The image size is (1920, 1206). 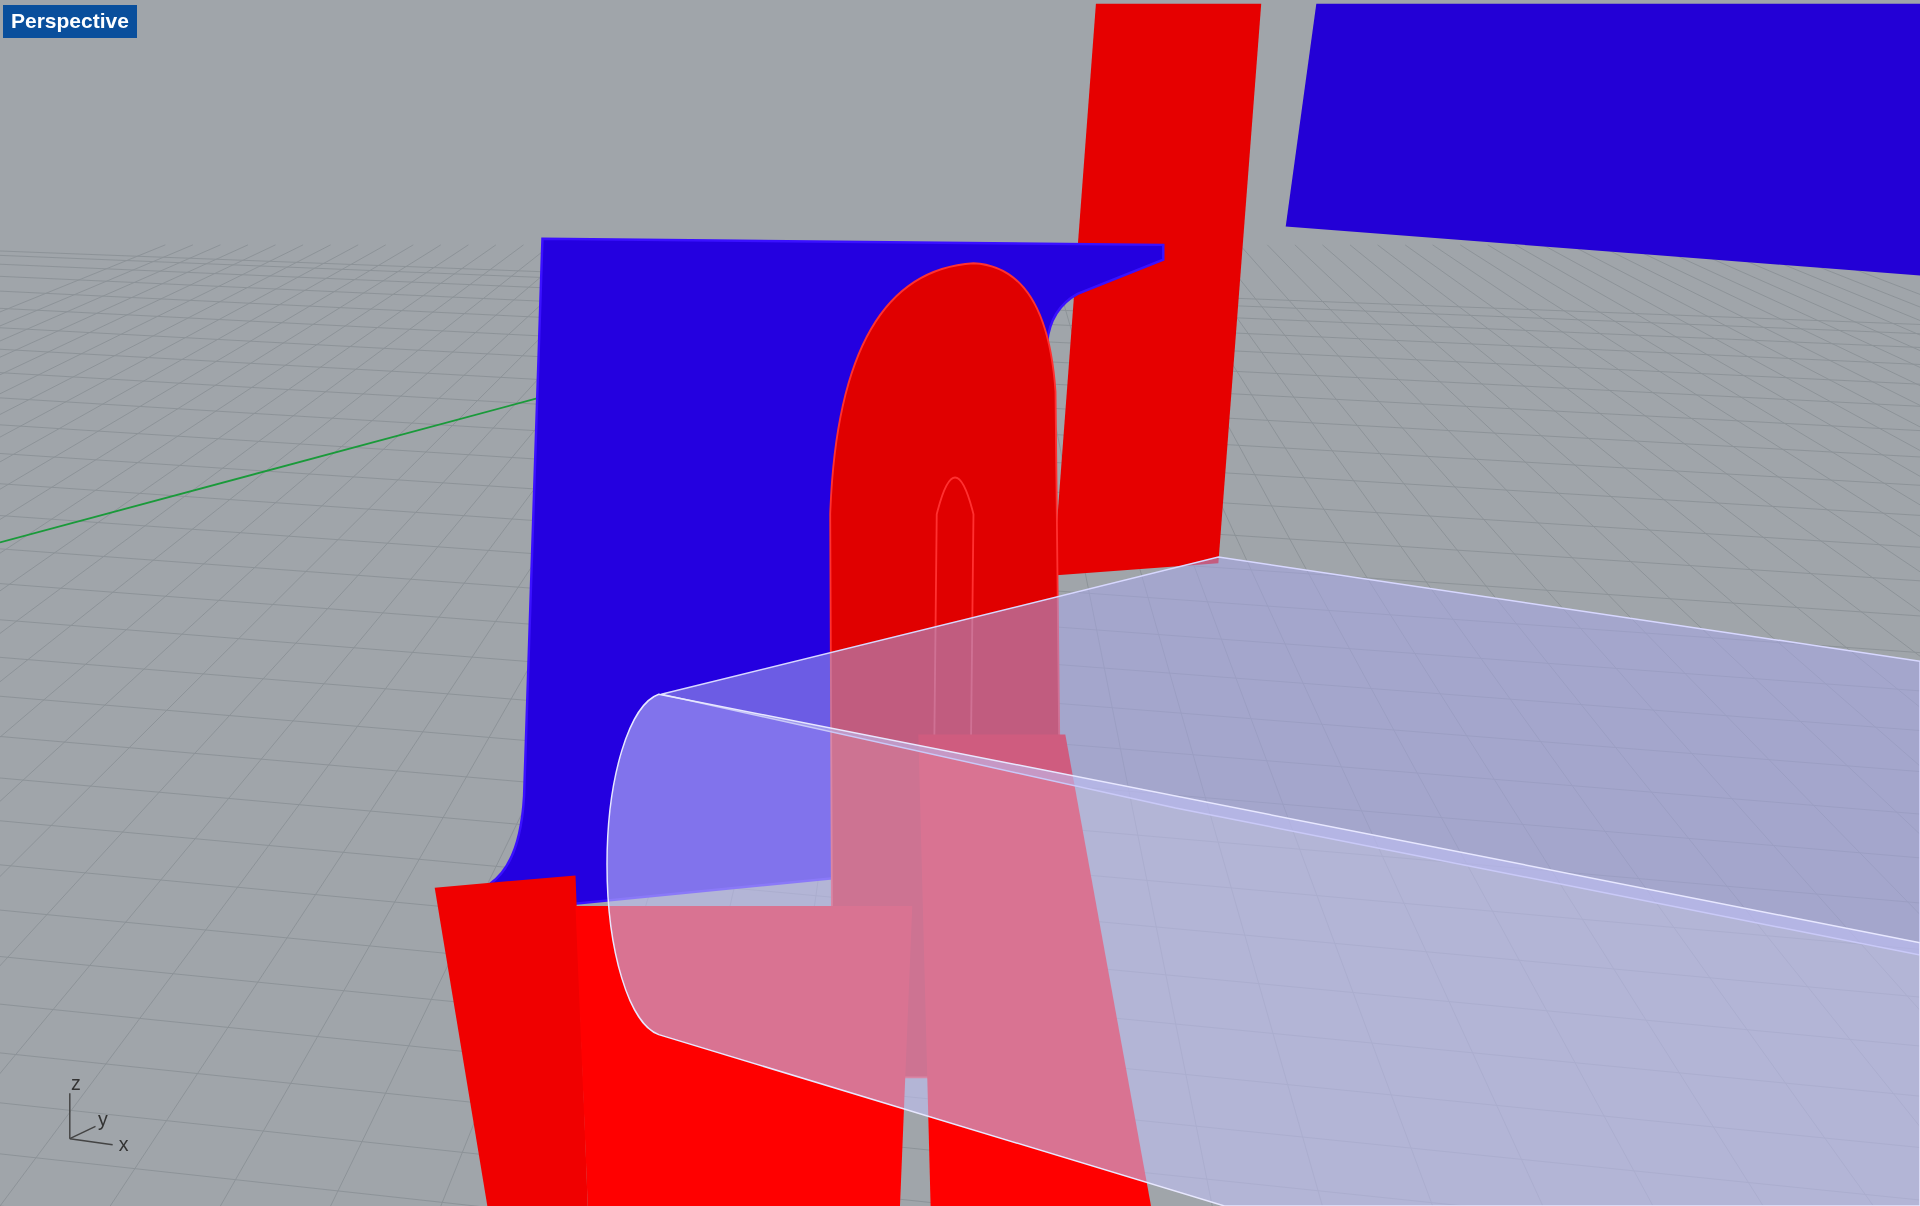 What do you see at coordinates (76, 1082) in the screenshot?
I see `axis-label: z` at bounding box center [76, 1082].